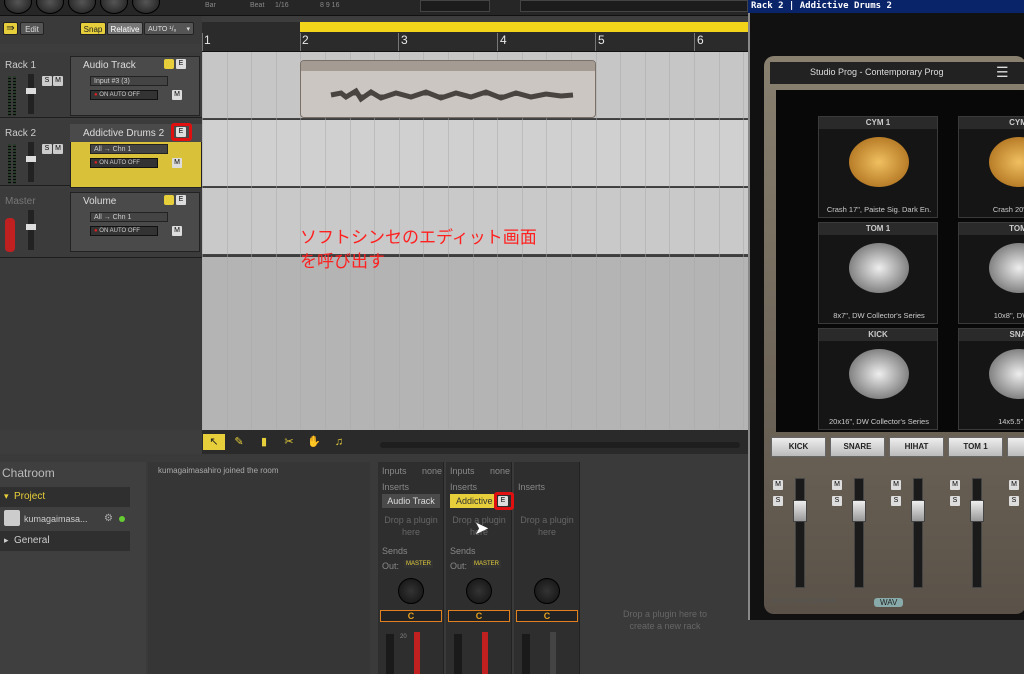 The image size is (1024, 674). I want to click on relative-button: Relative, so click(125, 28).